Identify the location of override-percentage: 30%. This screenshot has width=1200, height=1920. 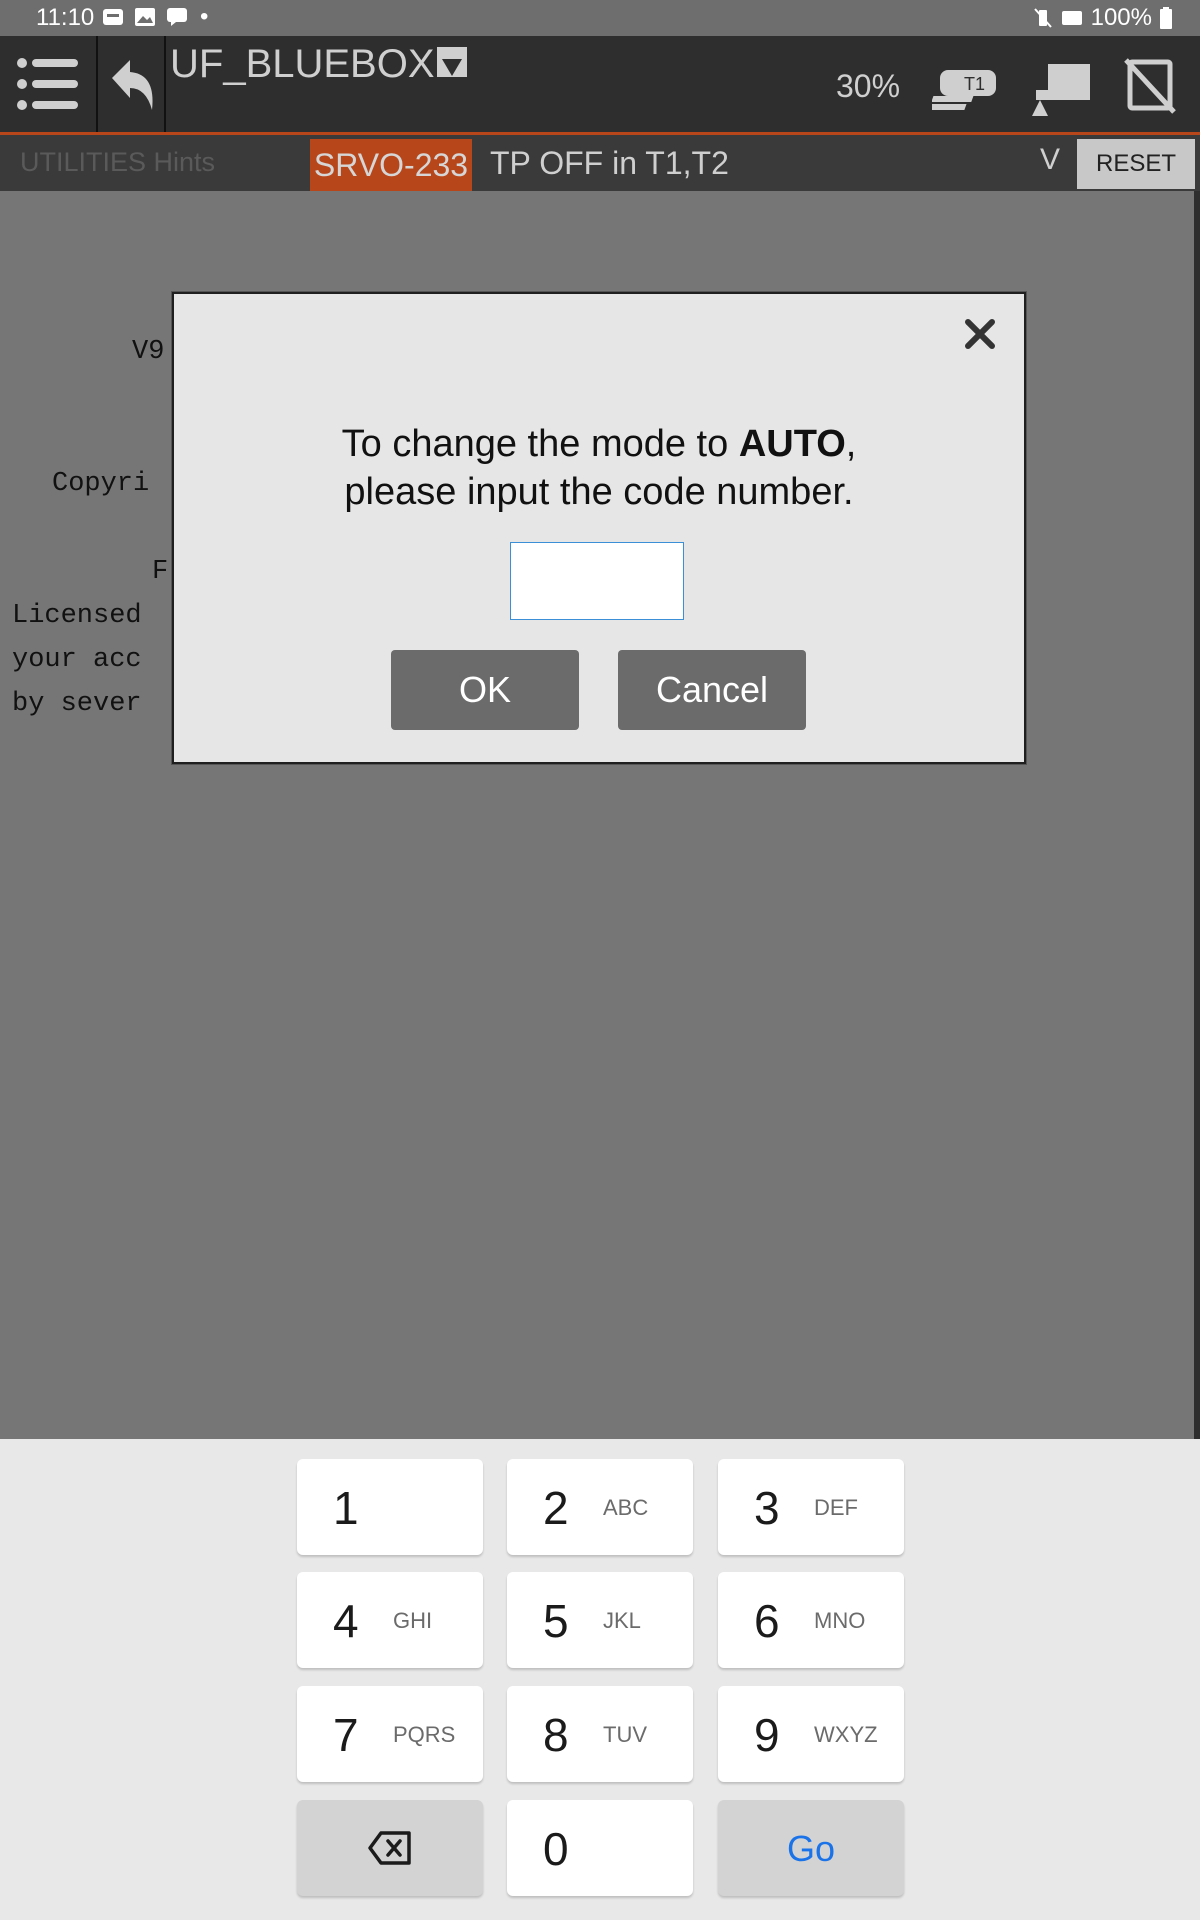
(868, 86).